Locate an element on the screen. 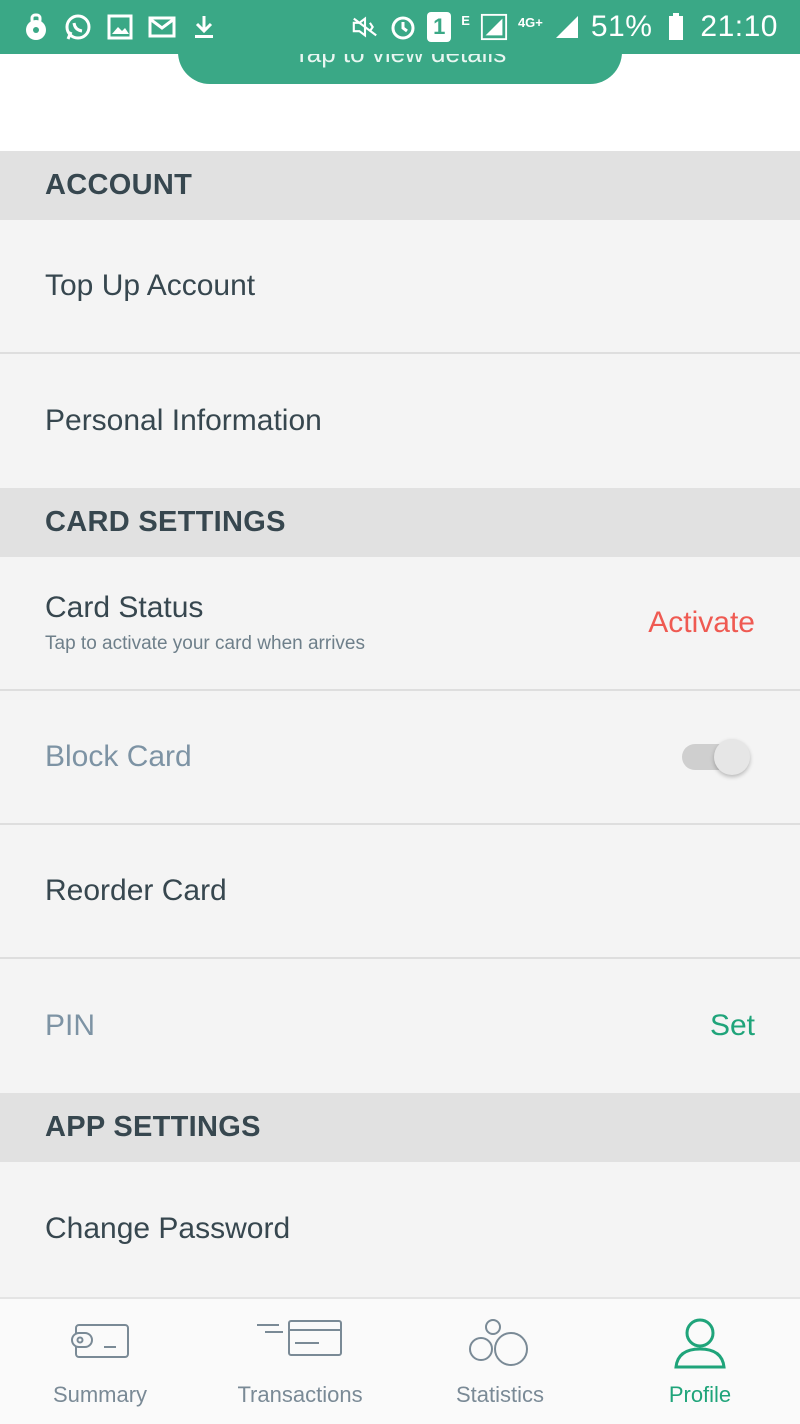 The width and height of the screenshot is (800, 1424). nav-label: Profile is located at coordinates (700, 1394).